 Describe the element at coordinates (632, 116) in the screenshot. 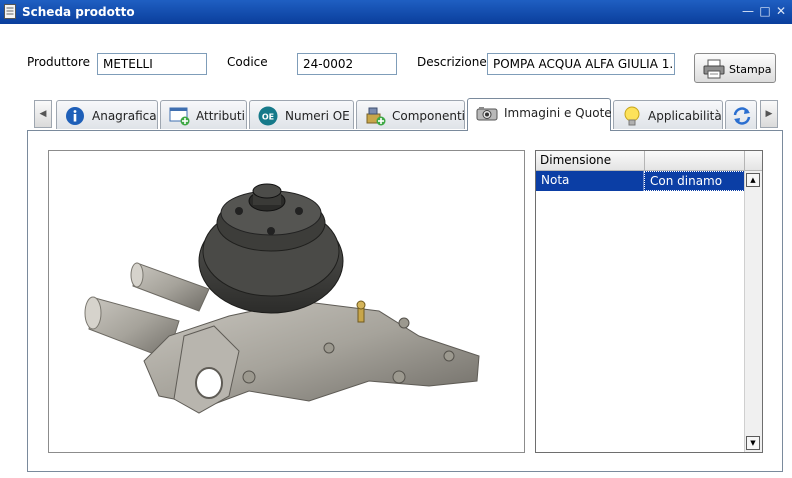

I see `lightbulb-icon` at that location.